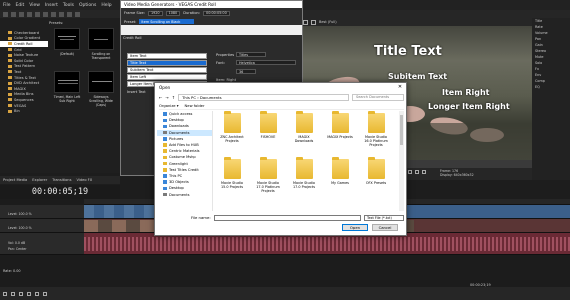 The height and width of the screenshot is (300, 570). Describe the element at coordinates (101, 101) in the screenshot. I see `preset-caption: Sideways Scrolling, Wide (Caps)` at that location.